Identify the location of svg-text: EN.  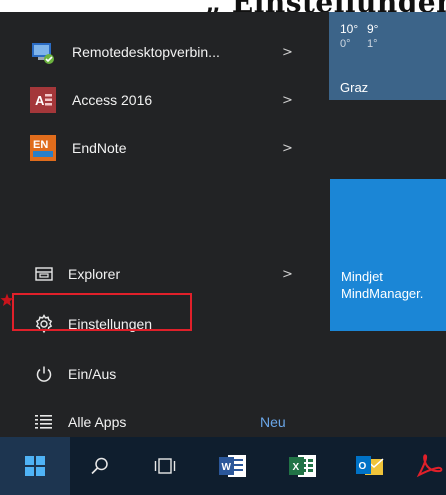
(40, 145).